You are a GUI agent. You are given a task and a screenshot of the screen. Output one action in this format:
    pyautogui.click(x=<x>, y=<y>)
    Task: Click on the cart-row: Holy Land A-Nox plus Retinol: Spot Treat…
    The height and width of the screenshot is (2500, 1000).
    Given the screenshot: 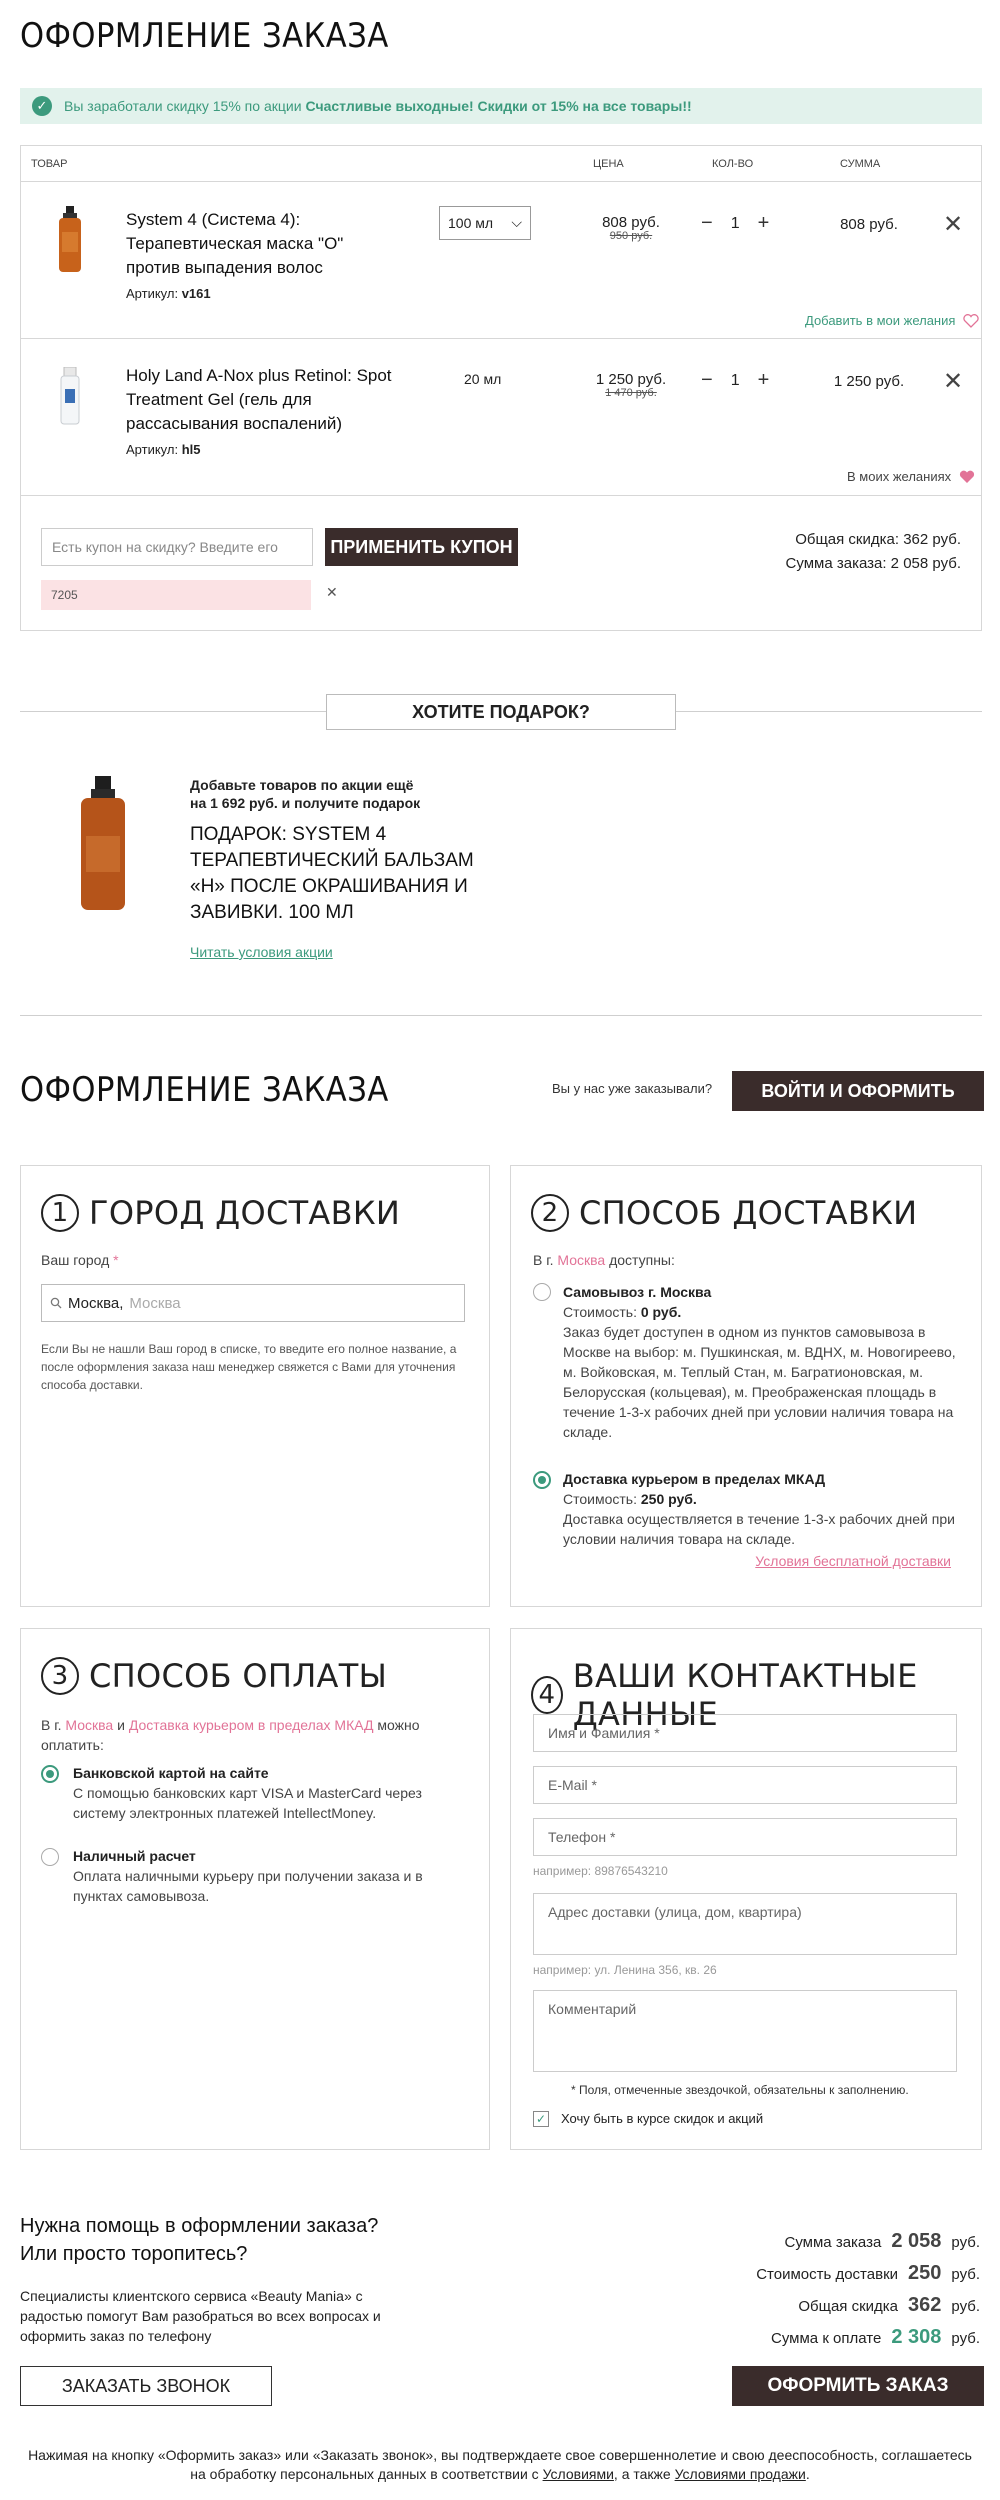 What is the action you would take?
    pyautogui.click(x=501, y=417)
    